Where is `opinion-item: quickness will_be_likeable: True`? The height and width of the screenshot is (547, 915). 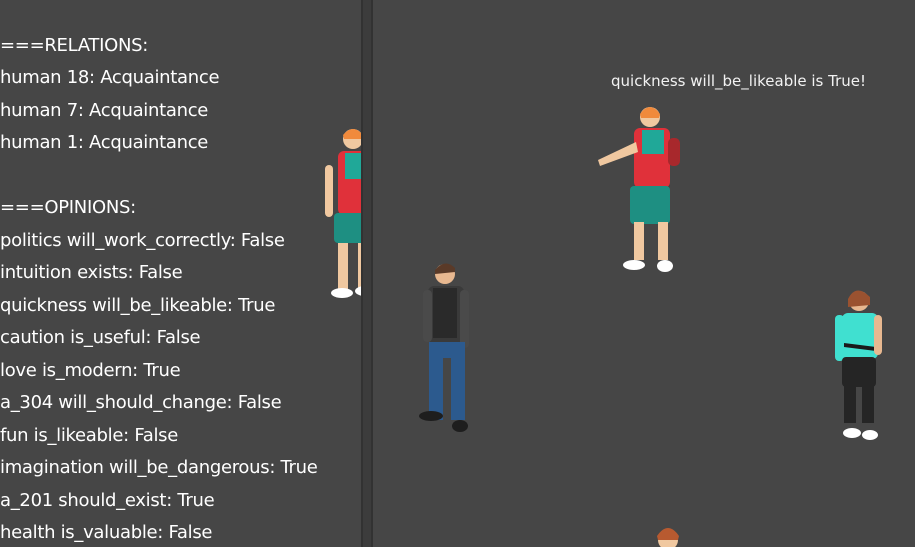 opinion-item: quickness will_be_likeable: True is located at coordinates (138, 305).